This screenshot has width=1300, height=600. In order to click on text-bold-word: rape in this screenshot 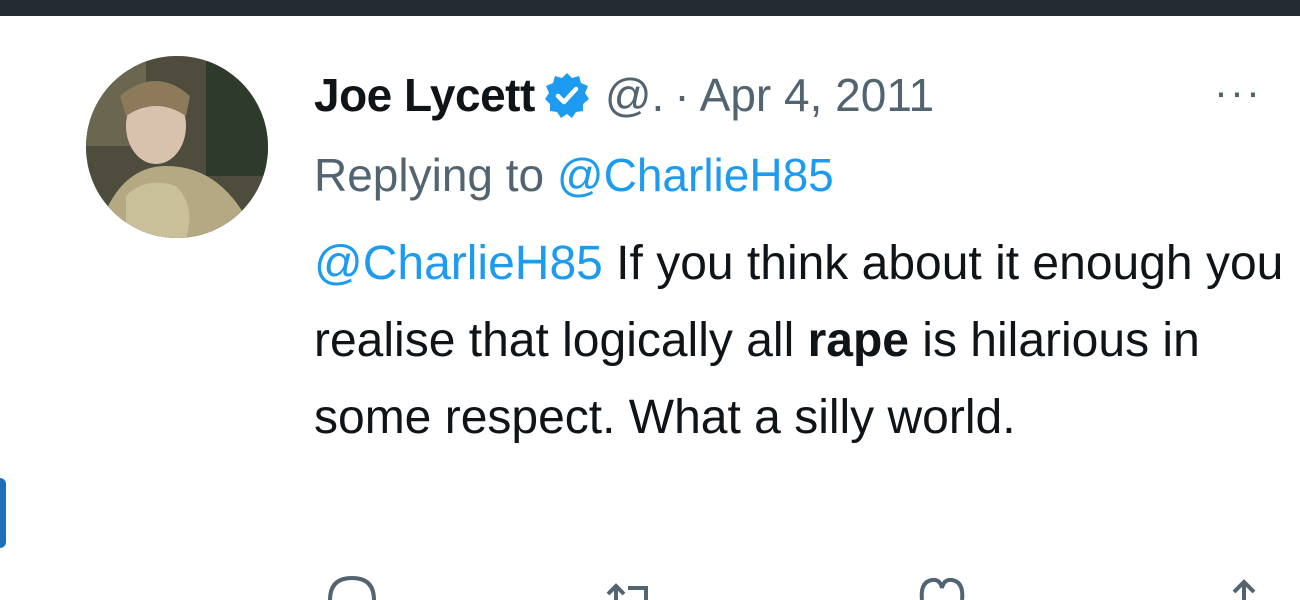, I will do `click(858, 340)`.